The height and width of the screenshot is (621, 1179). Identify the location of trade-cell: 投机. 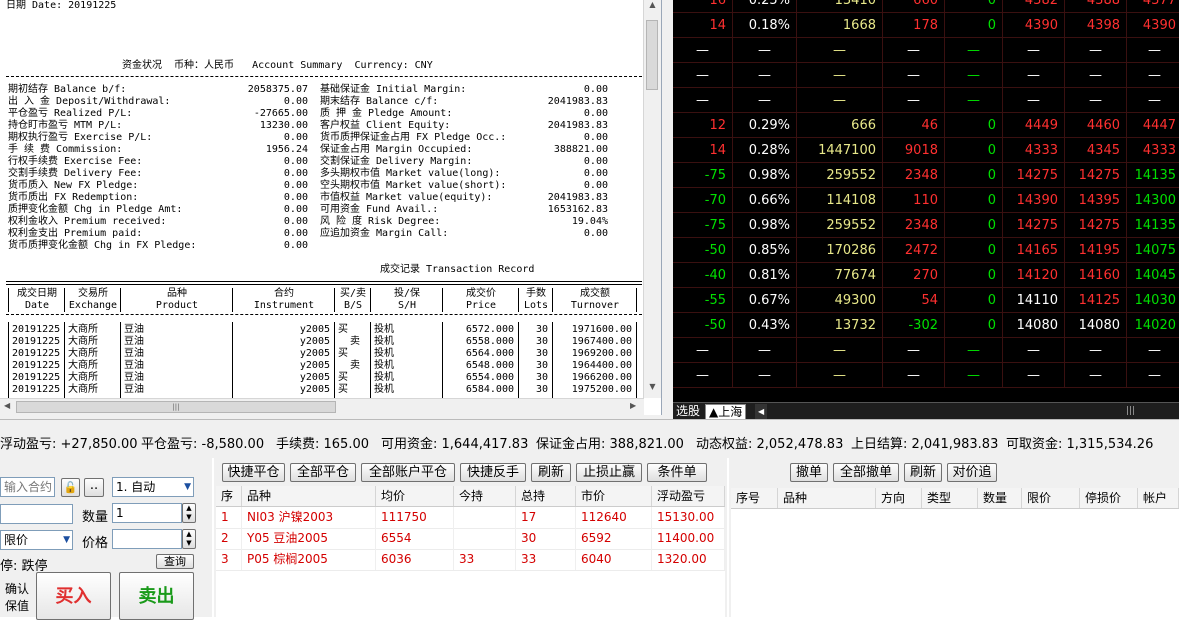
(384, 329).